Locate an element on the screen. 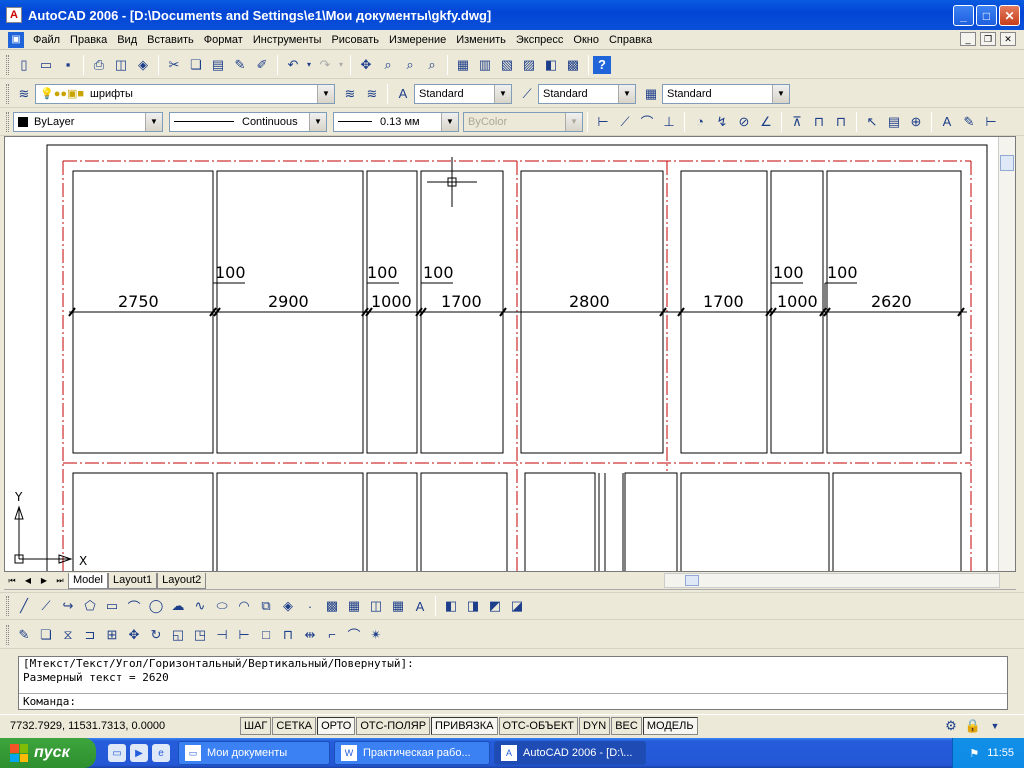  new-icon: ▯ is located at coordinates (24, 65).